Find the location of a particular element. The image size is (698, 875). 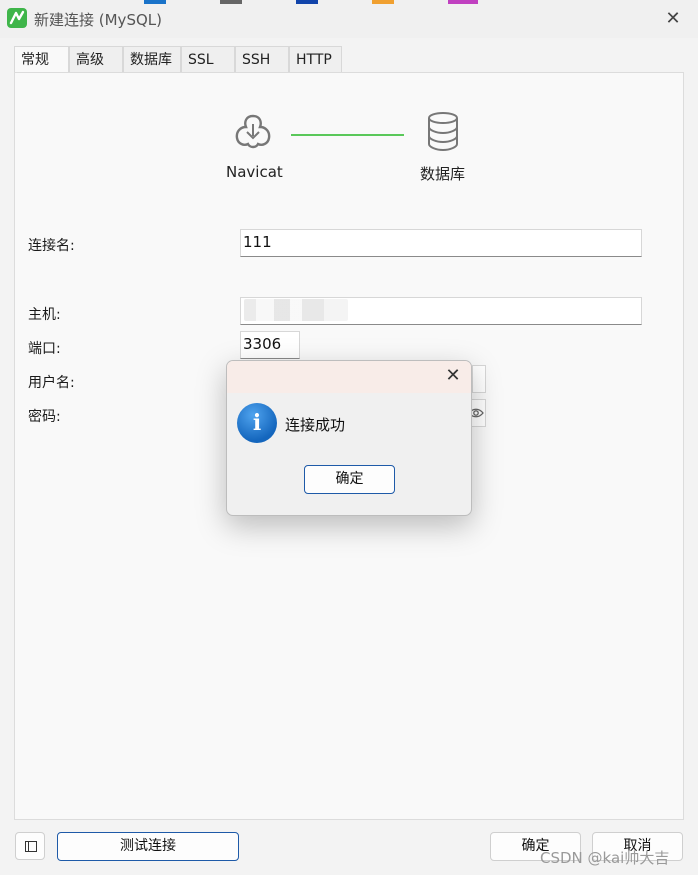

username-input is located at coordinates (479, 379).